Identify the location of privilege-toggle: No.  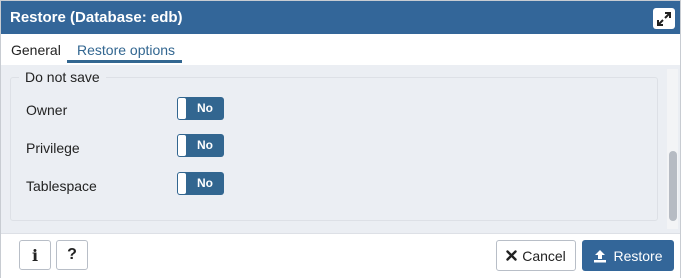
(200, 145).